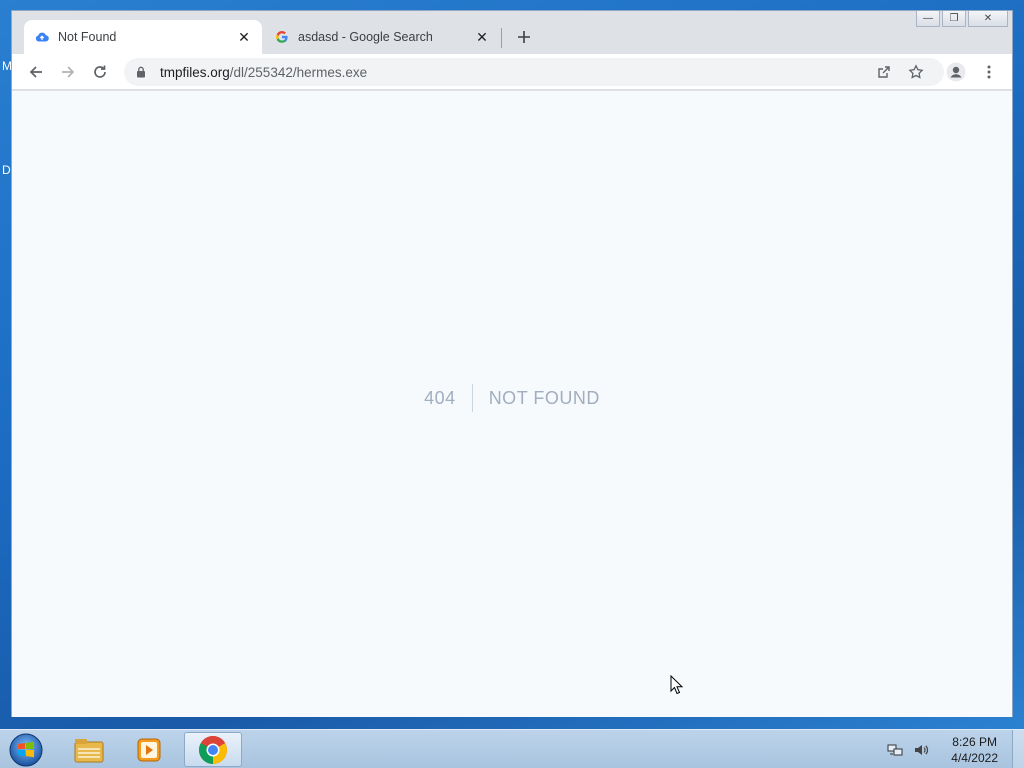 The height and width of the screenshot is (768, 1024). What do you see at coordinates (448, 398) in the screenshot?
I see `error-code: 404` at bounding box center [448, 398].